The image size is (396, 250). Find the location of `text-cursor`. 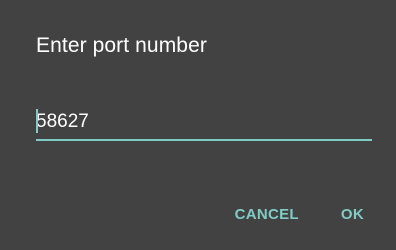

text-cursor is located at coordinates (37, 121).